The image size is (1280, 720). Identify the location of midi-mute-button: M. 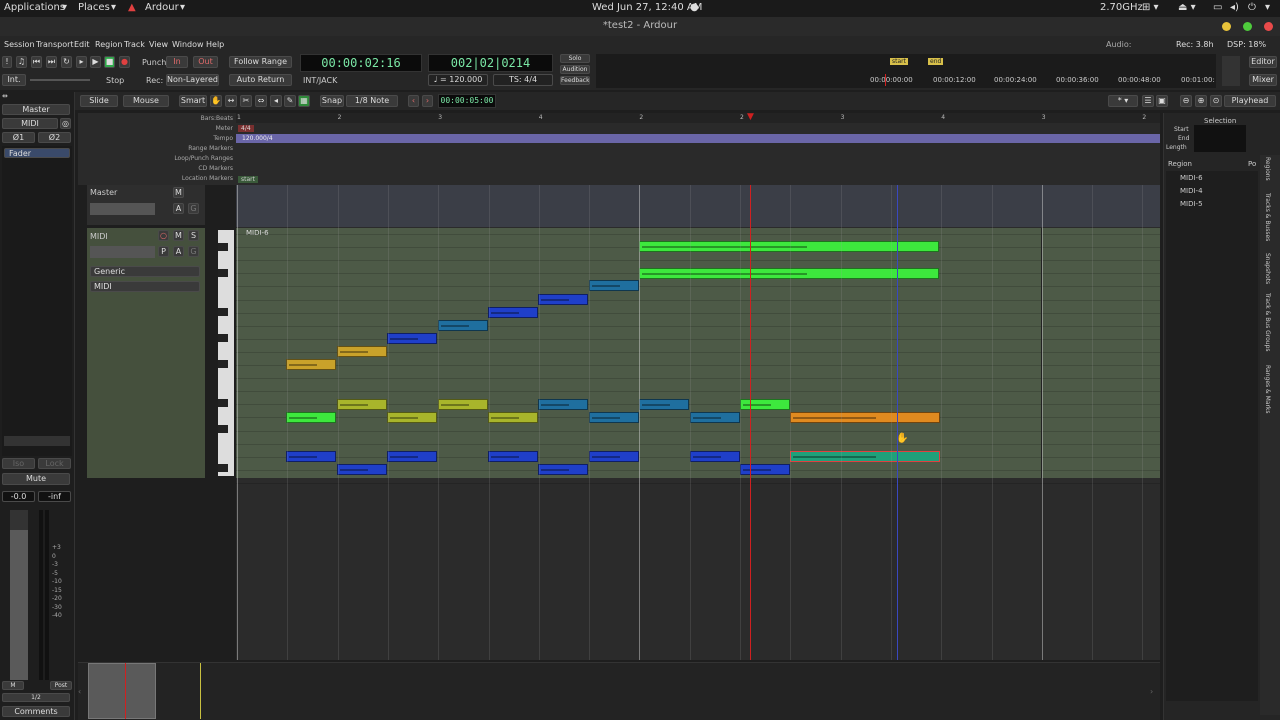
(178, 235).